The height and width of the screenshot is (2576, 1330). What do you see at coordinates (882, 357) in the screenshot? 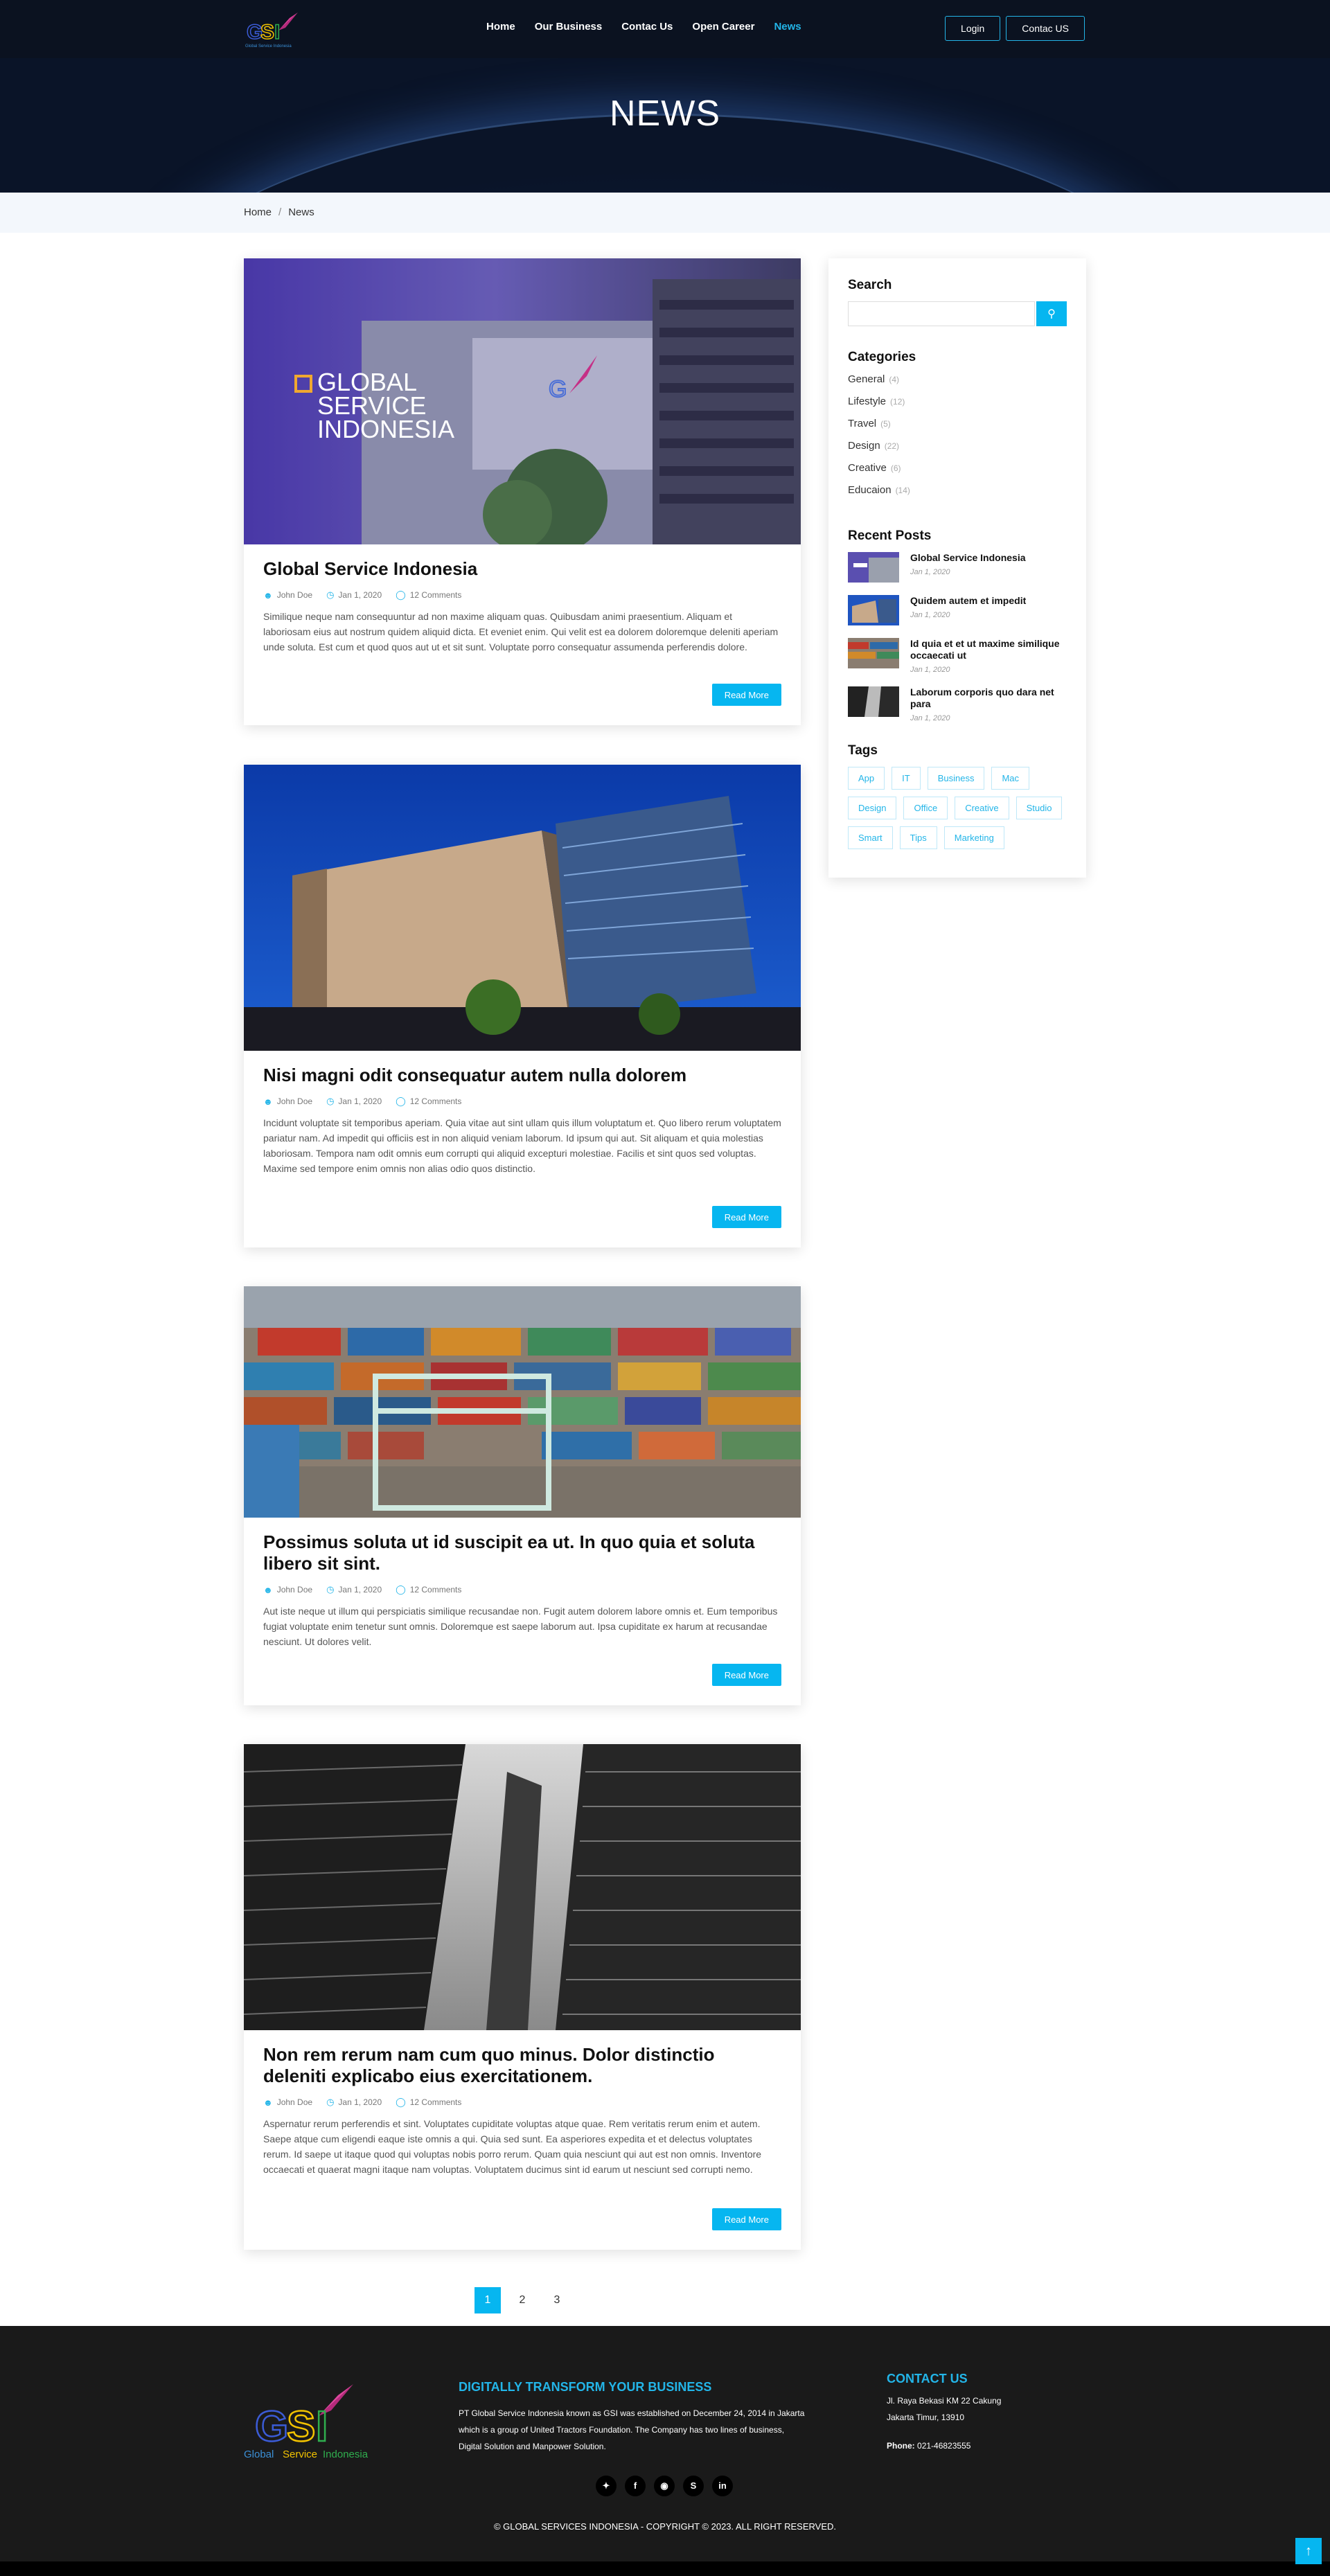
I see `categories-title: Categories` at bounding box center [882, 357].